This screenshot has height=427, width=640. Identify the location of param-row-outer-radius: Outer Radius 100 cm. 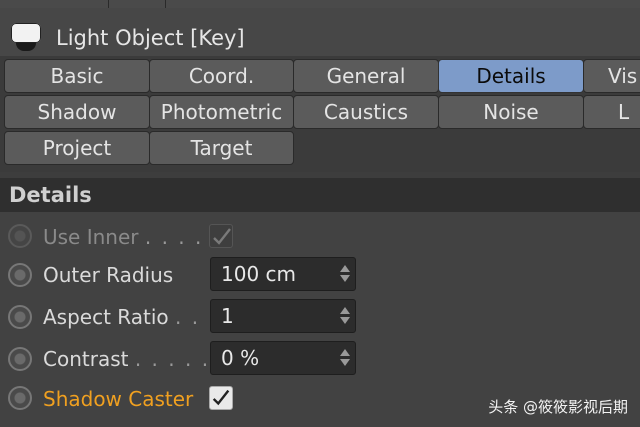
(320, 276).